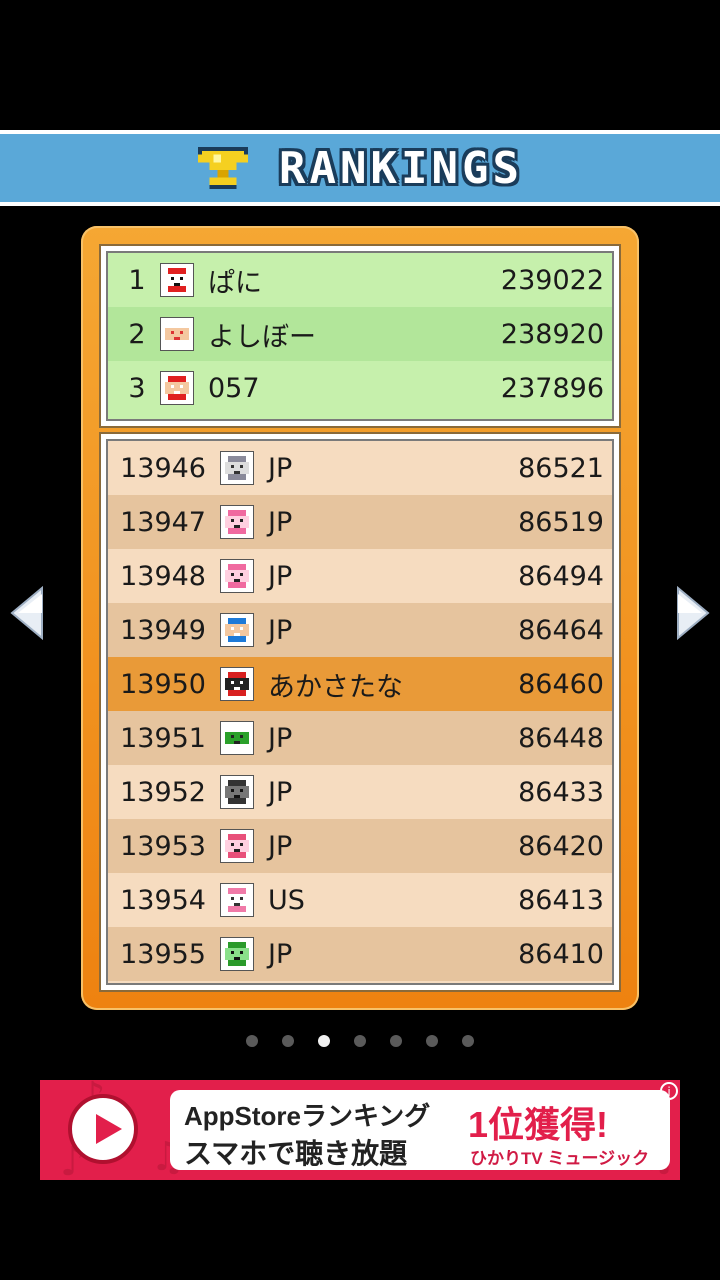  I want to click on player-score: 86464, so click(561, 630).